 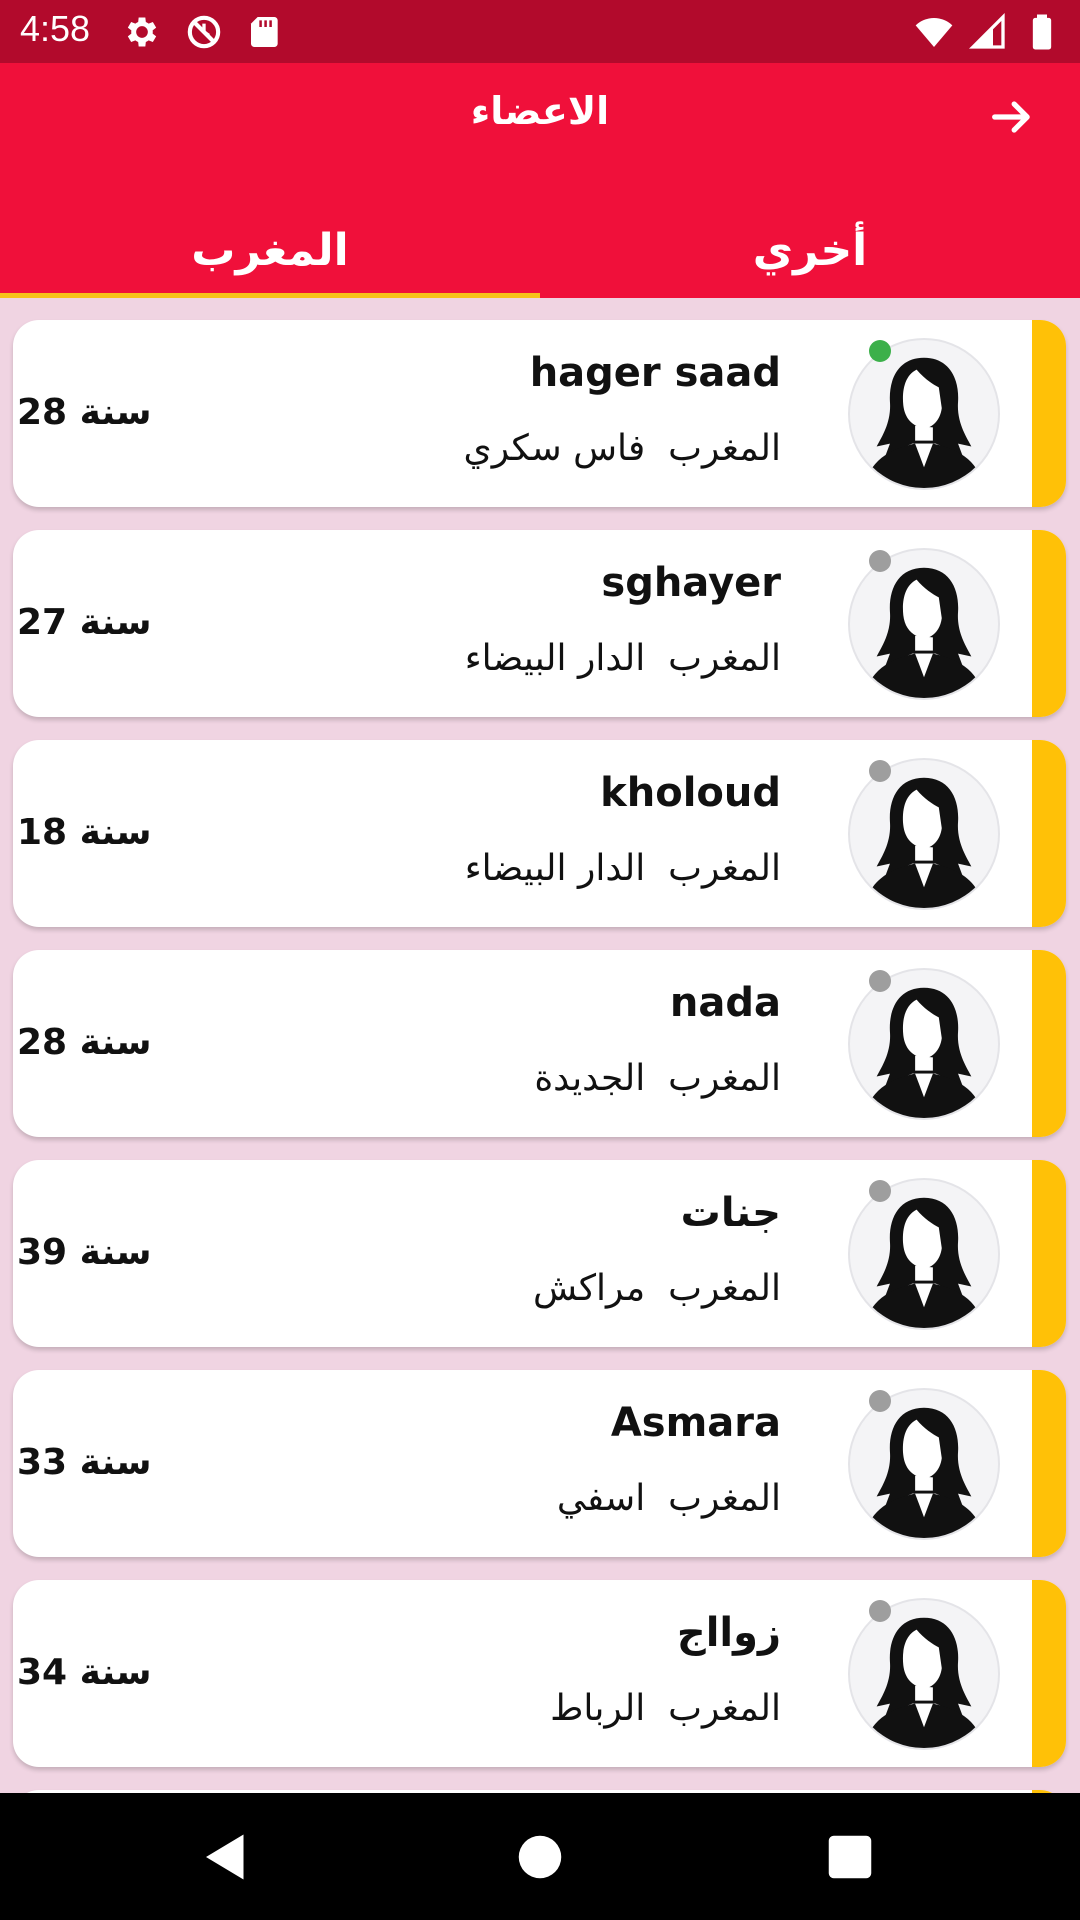 What do you see at coordinates (142, 32) in the screenshot?
I see `settings-icon` at bounding box center [142, 32].